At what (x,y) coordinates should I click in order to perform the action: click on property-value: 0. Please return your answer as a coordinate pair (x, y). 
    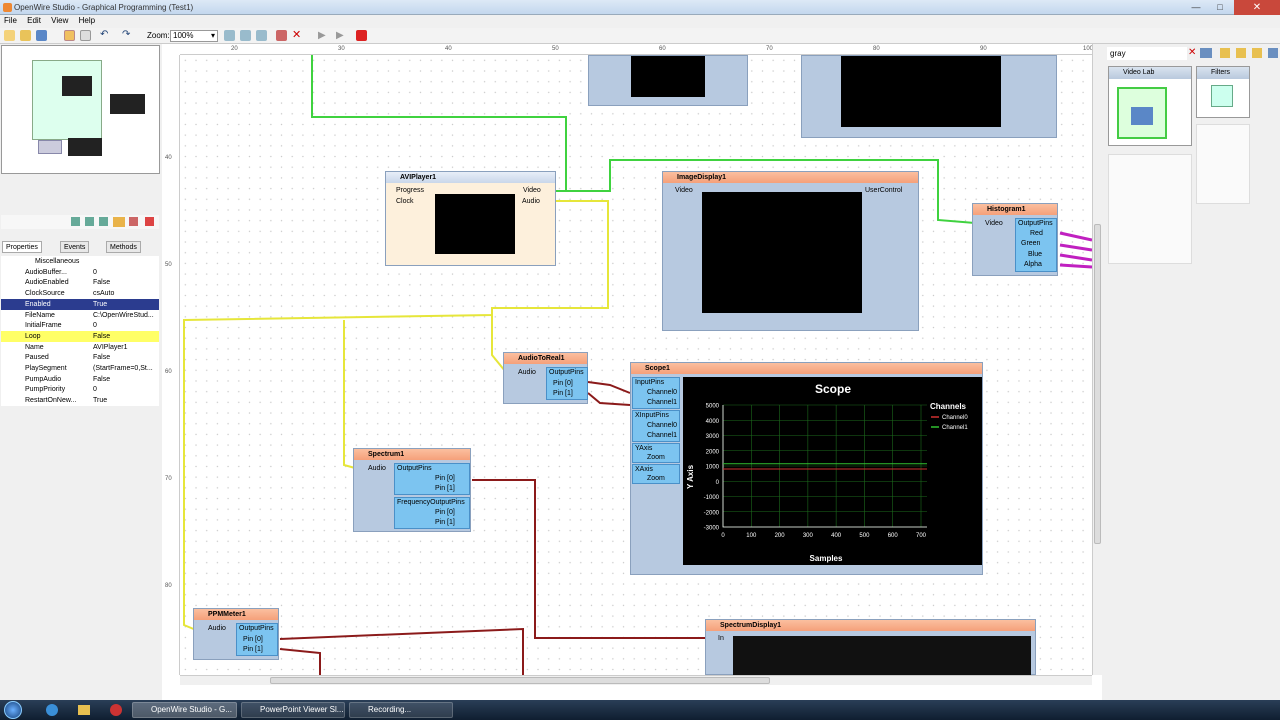
    Looking at the image, I should click on (95, 325).